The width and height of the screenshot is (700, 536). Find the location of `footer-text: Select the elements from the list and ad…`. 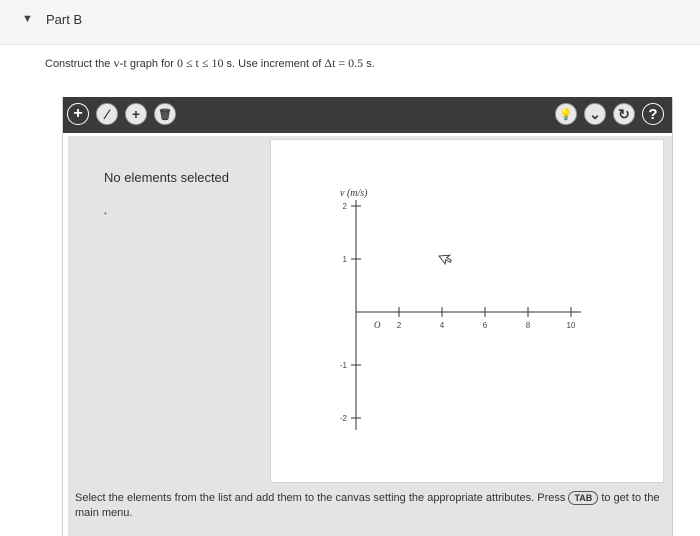

footer-text: Select the elements from the list and ad… is located at coordinates (322, 498).